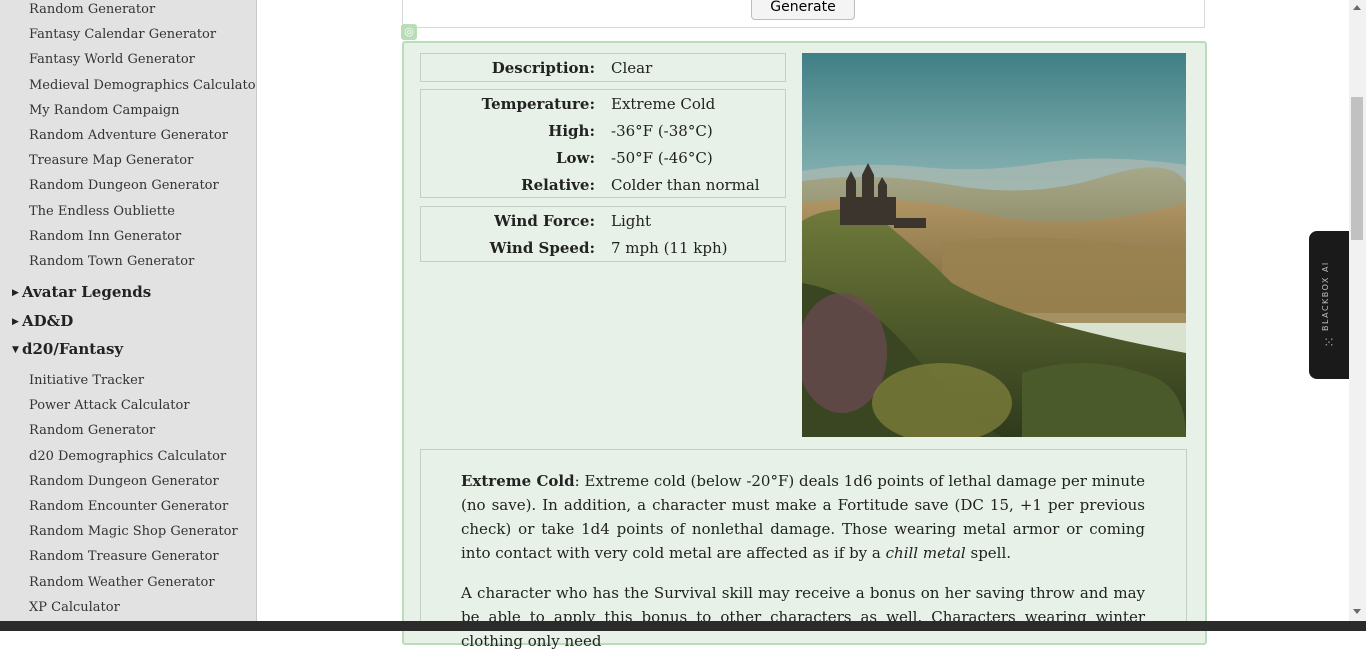  Describe the element at coordinates (603, 225) in the screenshot. I see `wind-force-row: Wind Force: Light` at that location.